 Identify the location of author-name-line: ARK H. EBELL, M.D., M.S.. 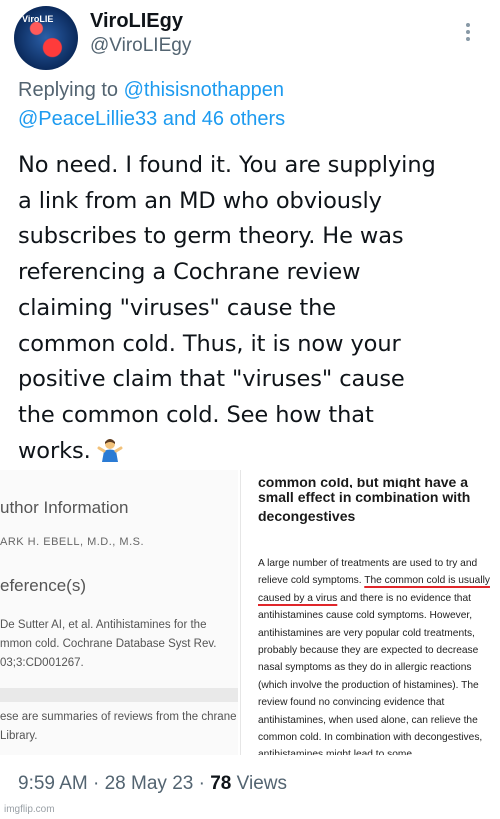
(72, 542).